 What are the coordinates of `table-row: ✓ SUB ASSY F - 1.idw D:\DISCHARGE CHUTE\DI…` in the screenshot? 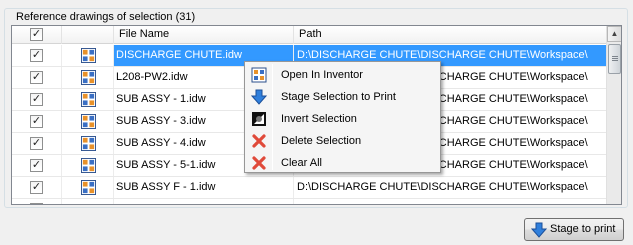 It's located at (310, 188).